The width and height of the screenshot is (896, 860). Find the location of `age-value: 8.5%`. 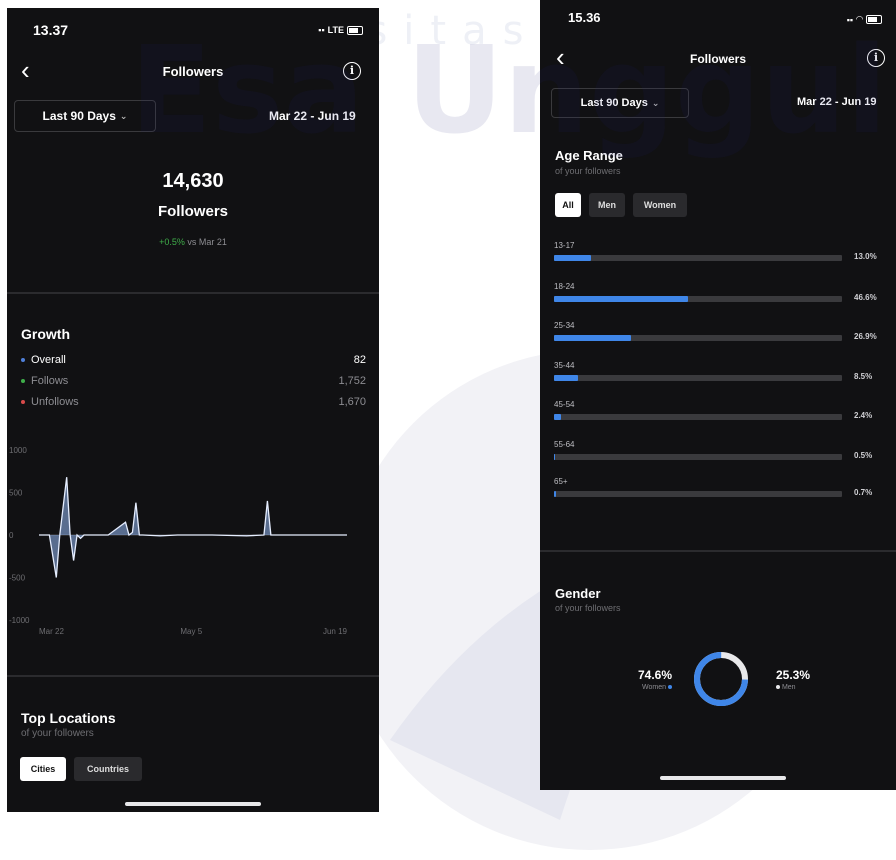

age-value: 8.5% is located at coordinates (863, 376).